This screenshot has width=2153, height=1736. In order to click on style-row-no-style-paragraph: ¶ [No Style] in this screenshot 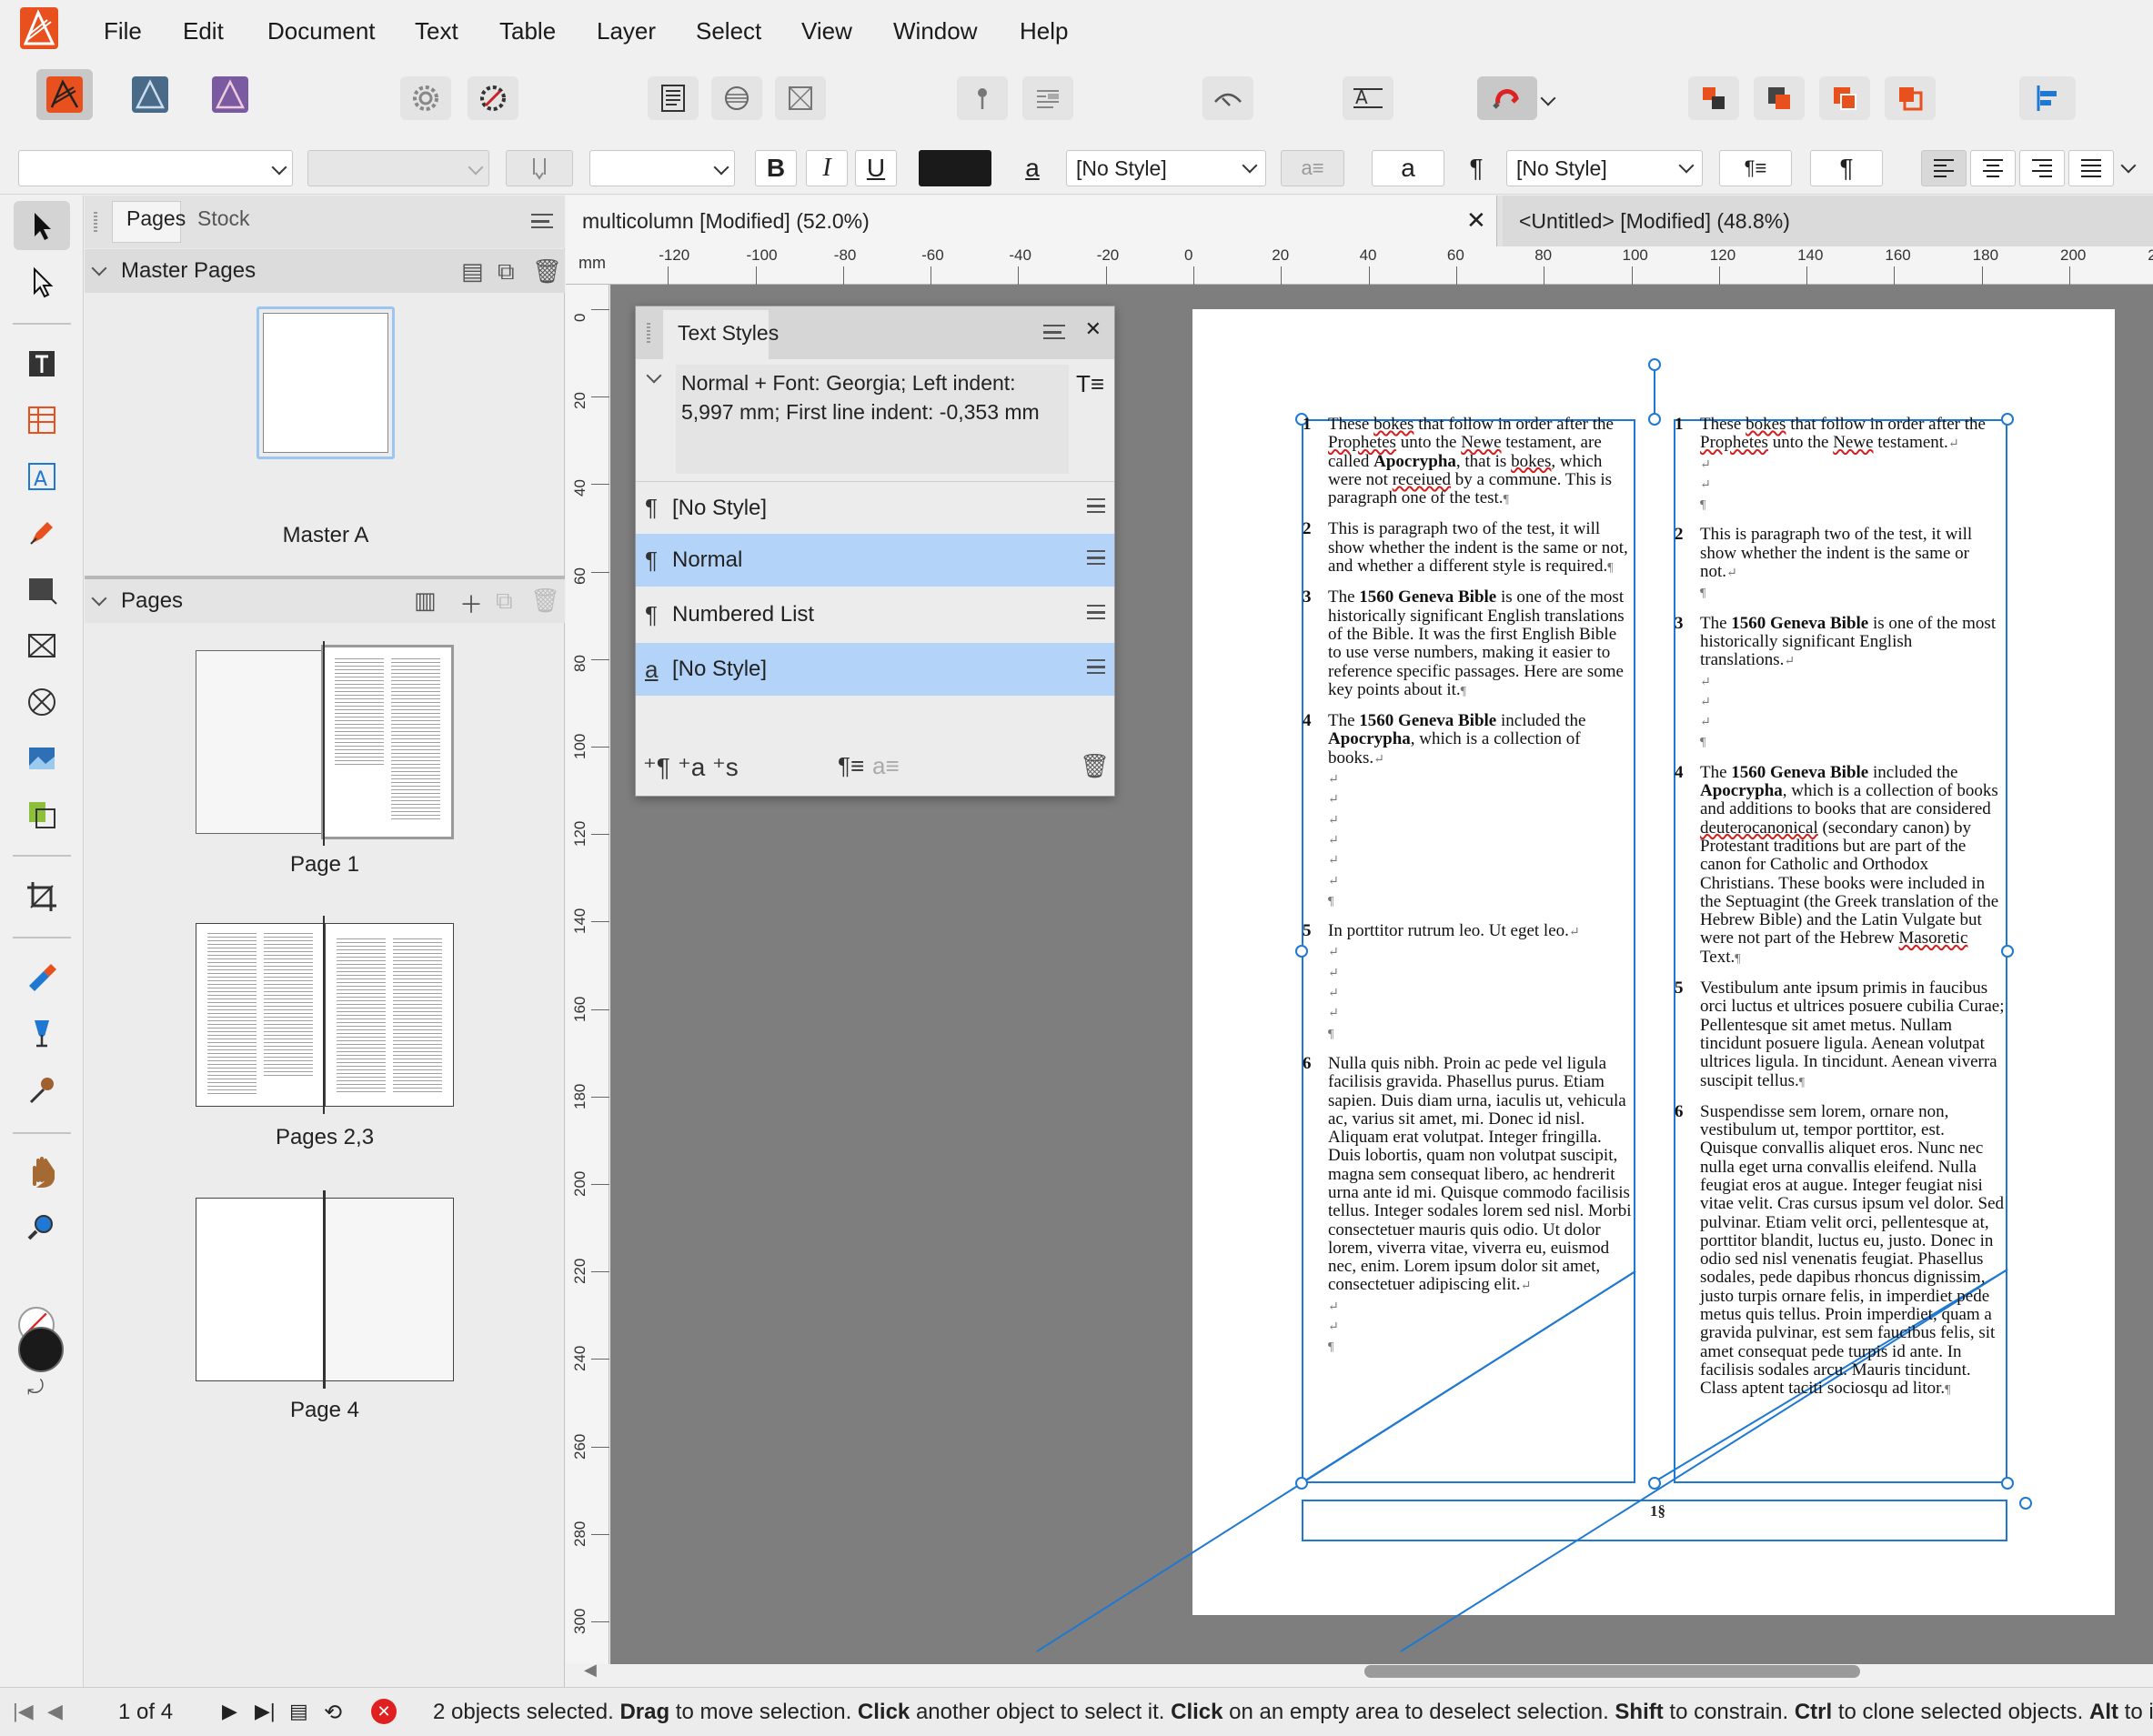, I will do `click(875, 507)`.